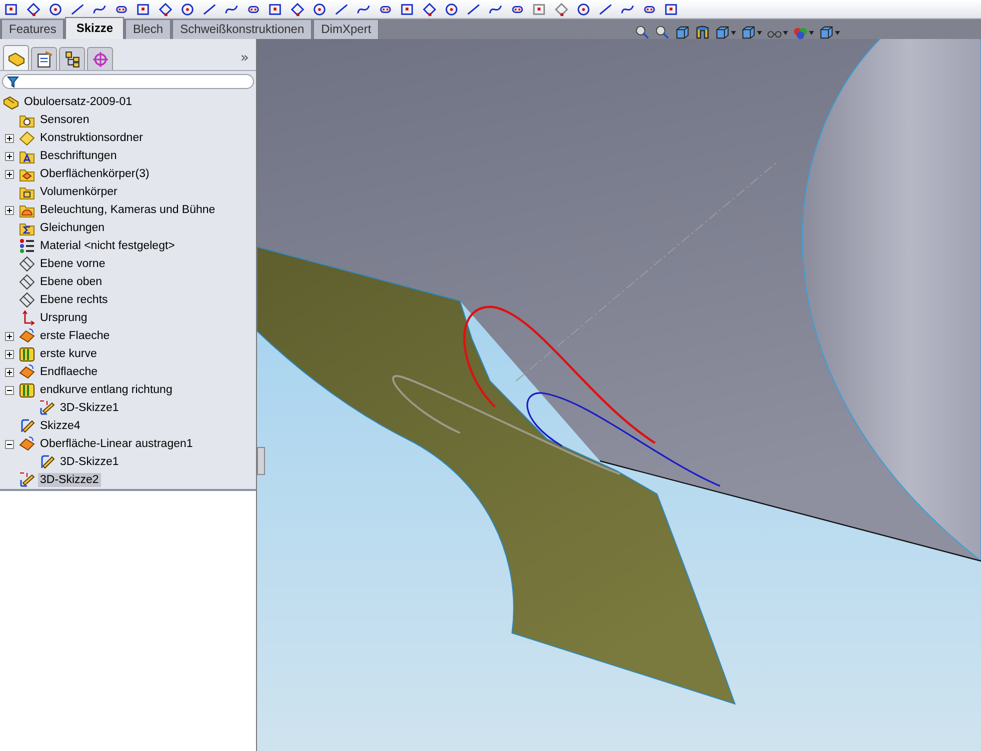 This screenshot has width=981, height=751. I want to click on dimxpert-icon, so click(100, 59).